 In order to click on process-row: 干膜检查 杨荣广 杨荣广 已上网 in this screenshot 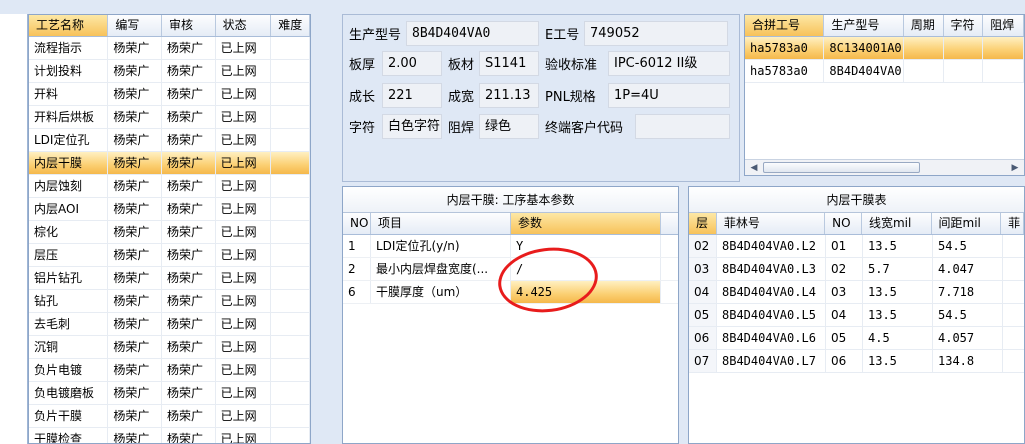, I will do `click(169, 435)`.